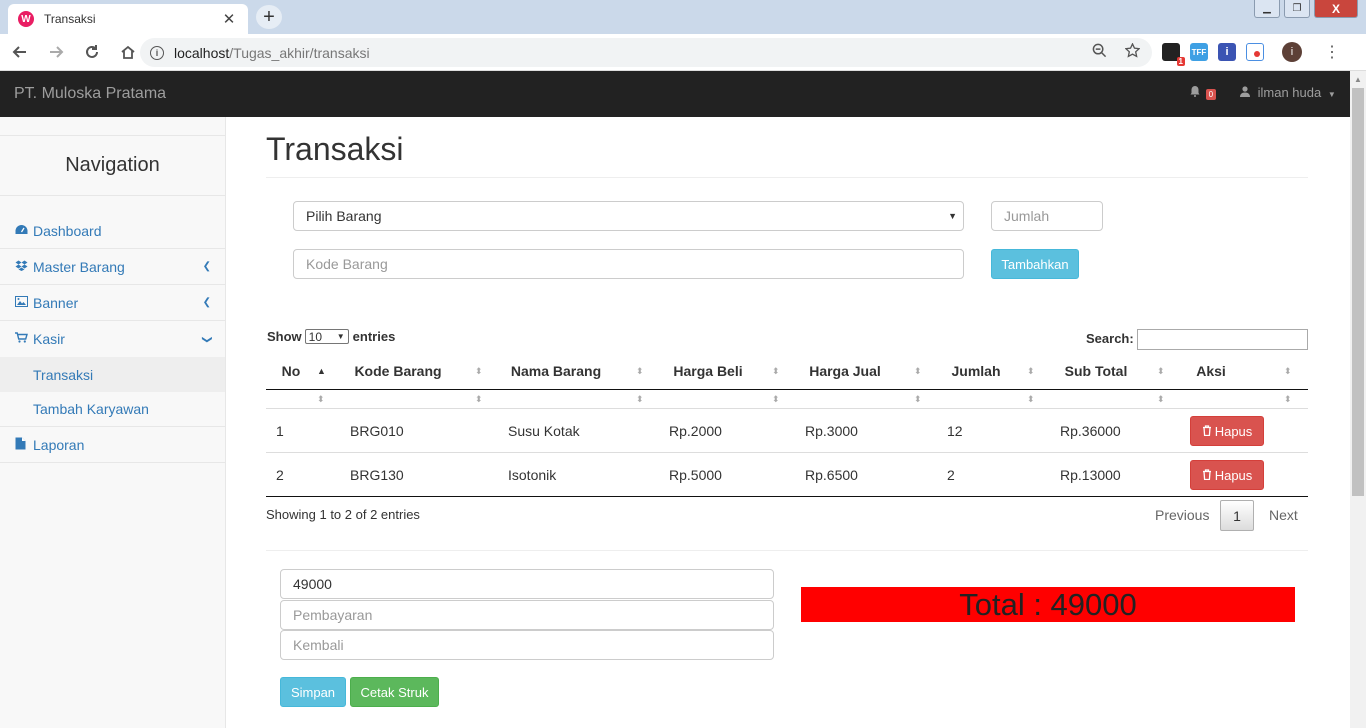 The height and width of the screenshot is (728, 1366). What do you see at coordinates (90, 94) in the screenshot?
I see `navbar-brand: PT. Muloska Pratama` at bounding box center [90, 94].